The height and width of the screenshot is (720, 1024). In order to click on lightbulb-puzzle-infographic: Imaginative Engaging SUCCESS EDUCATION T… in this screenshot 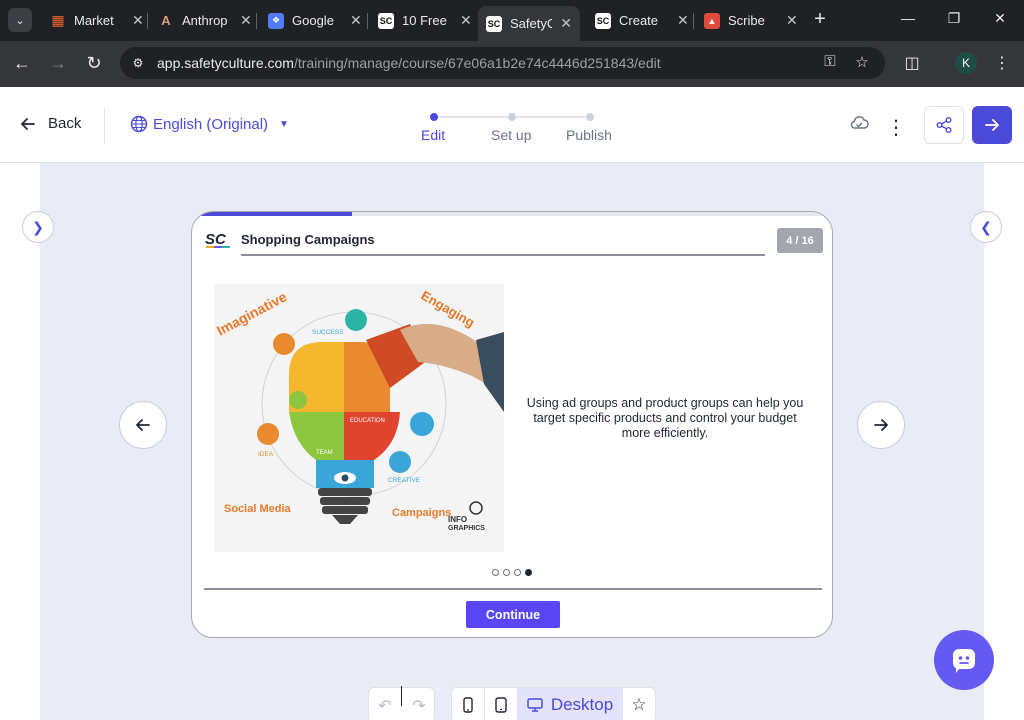, I will do `click(359, 418)`.